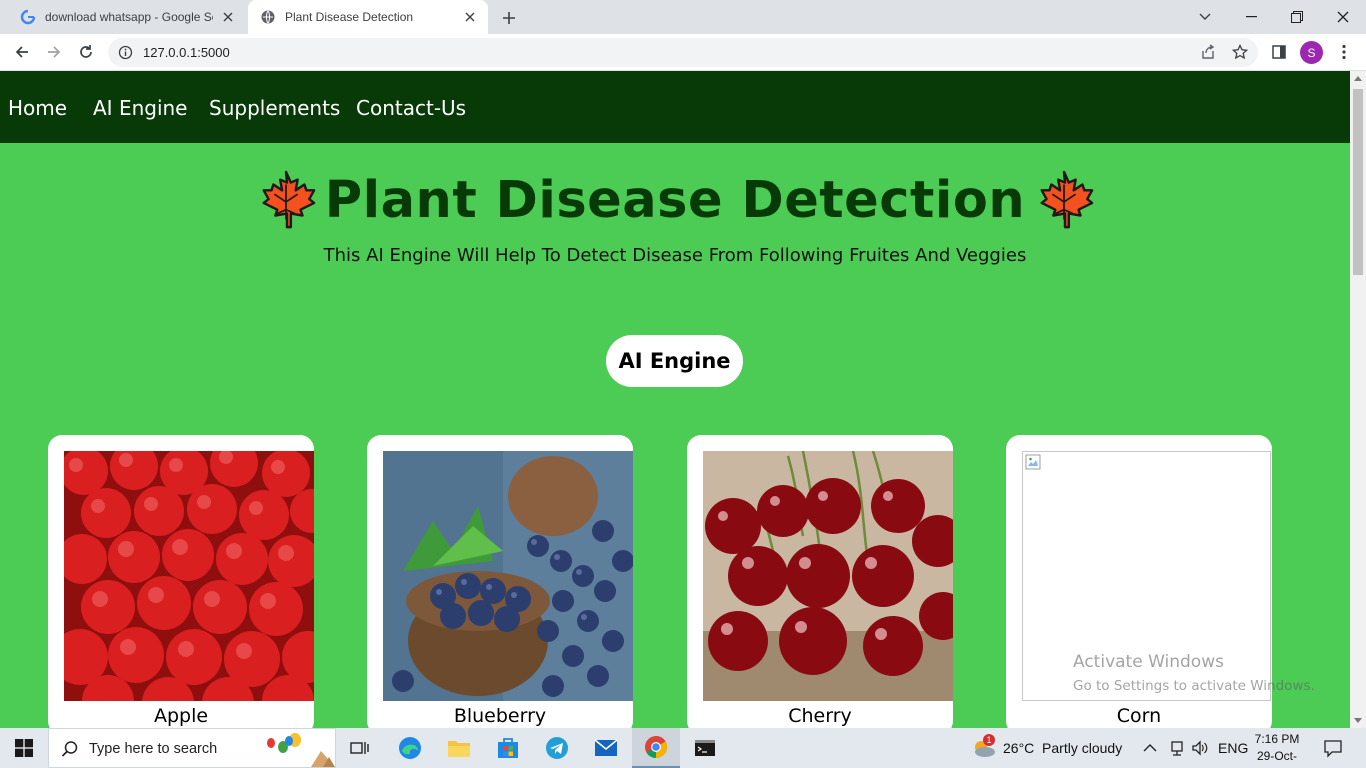 This screenshot has height=768, width=1366. What do you see at coordinates (410, 748) in the screenshot?
I see `edge-browser-icon` at bounding box center [410, 748].